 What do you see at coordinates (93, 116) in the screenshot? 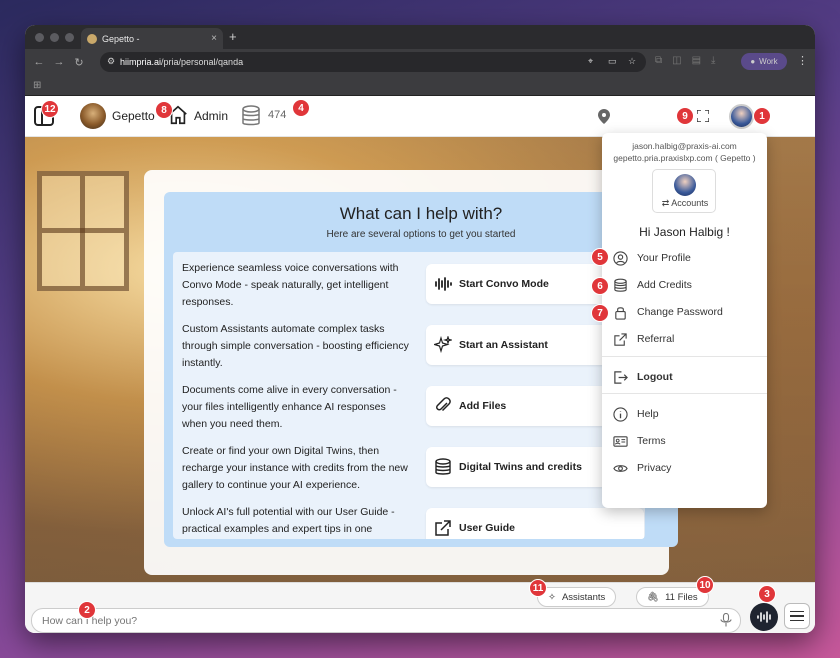
I see `twin-avatar` at bounding box center [93, 116].